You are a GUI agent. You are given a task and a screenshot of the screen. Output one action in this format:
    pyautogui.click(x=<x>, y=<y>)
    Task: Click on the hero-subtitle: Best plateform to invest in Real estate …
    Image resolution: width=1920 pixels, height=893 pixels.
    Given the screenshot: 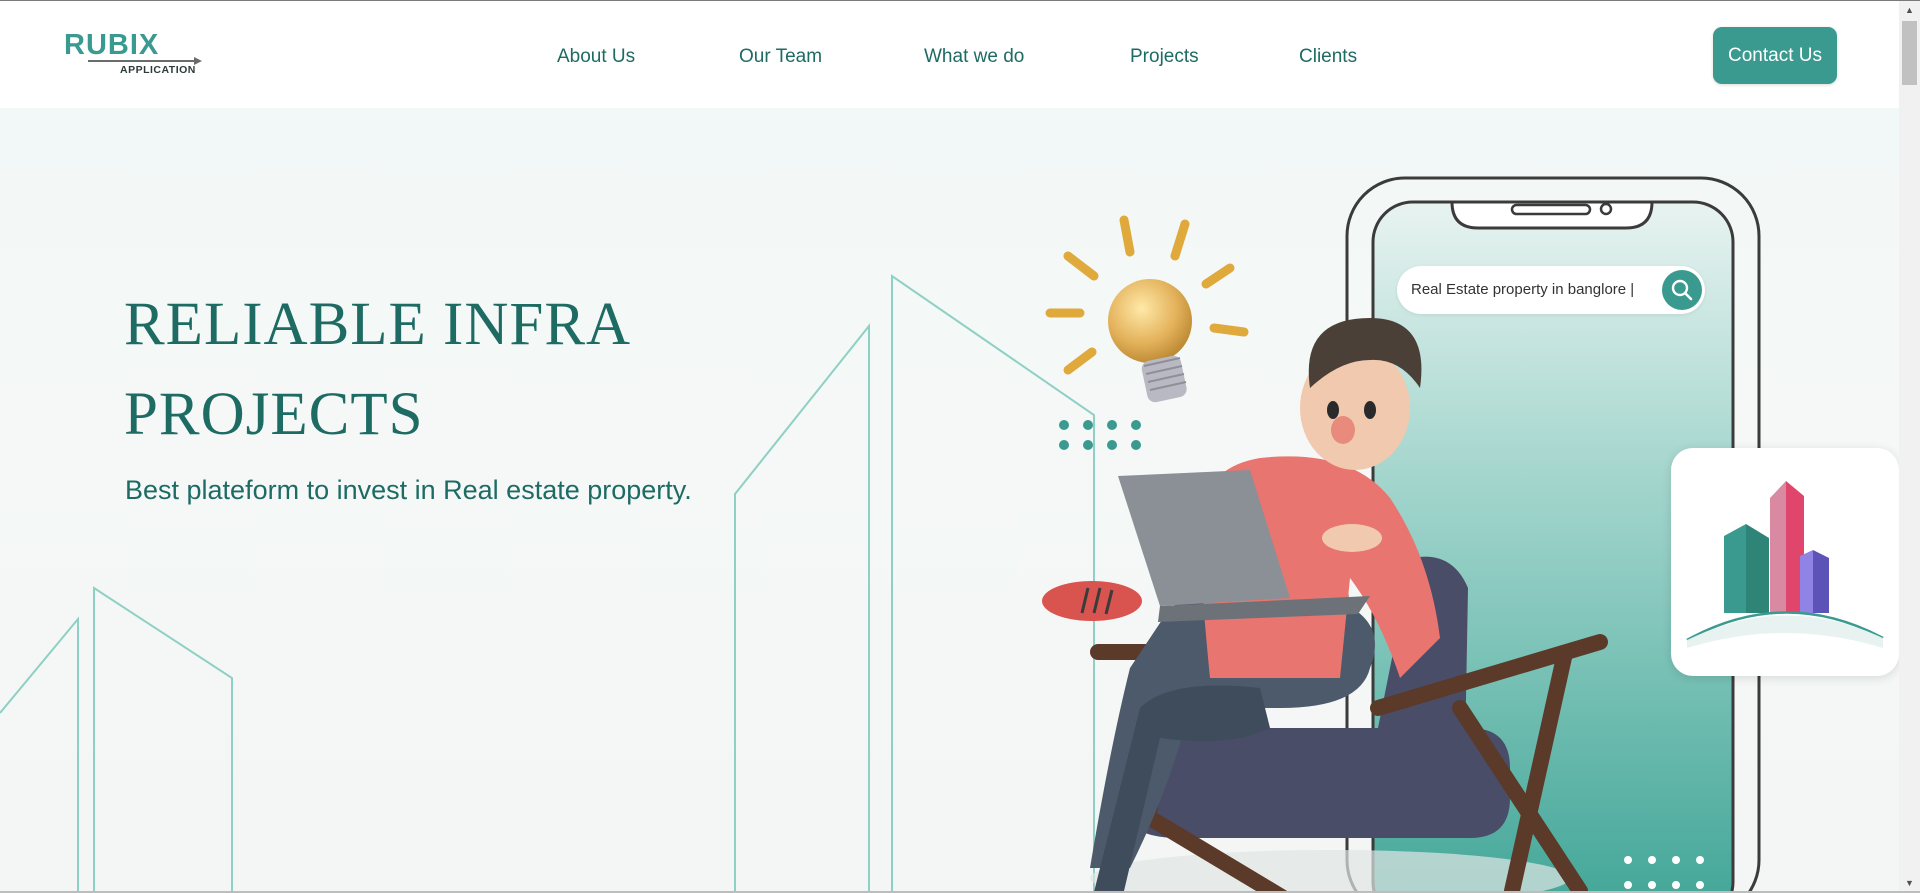 What is the action you would take?
    pyautogui.click(x=408, y=490)
    